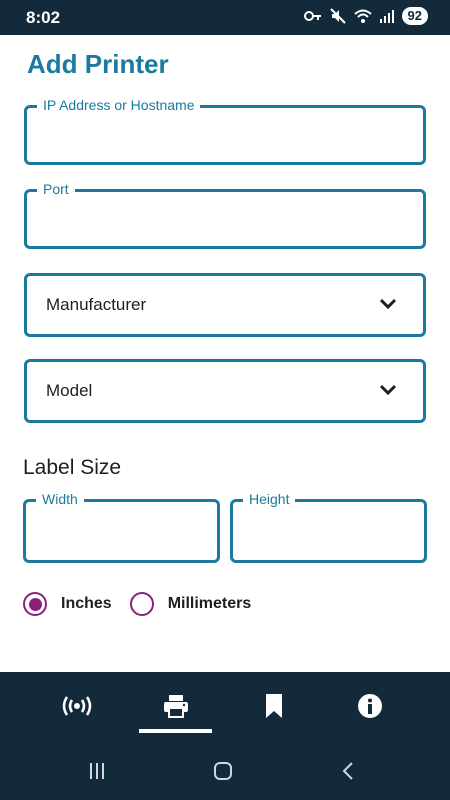 This screenshot has width=450, height=800. What do you see at coordinates (414, 16) in the screenshot?
I see `battery-indicator: 92` at bounding box center [414, 16].